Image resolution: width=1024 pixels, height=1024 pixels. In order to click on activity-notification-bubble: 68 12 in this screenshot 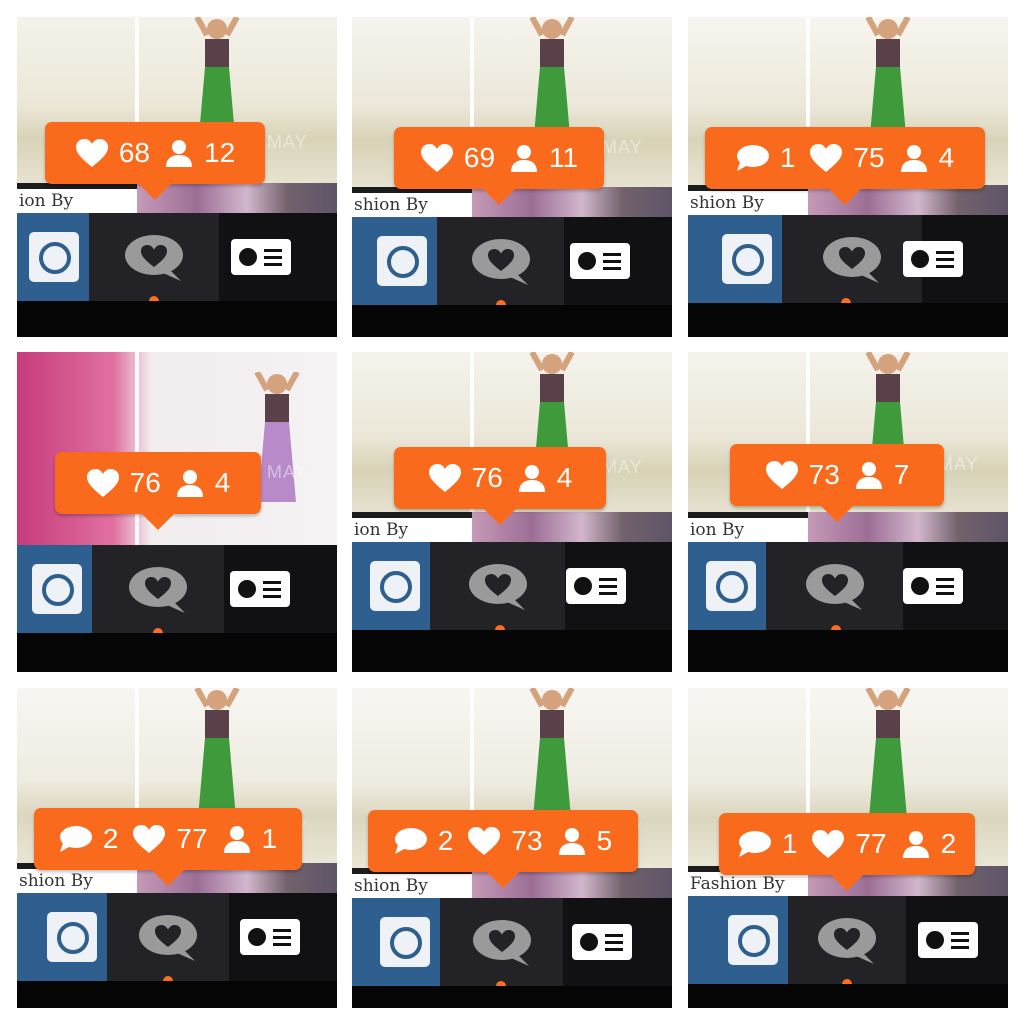, I will do `click(155, 161)`.